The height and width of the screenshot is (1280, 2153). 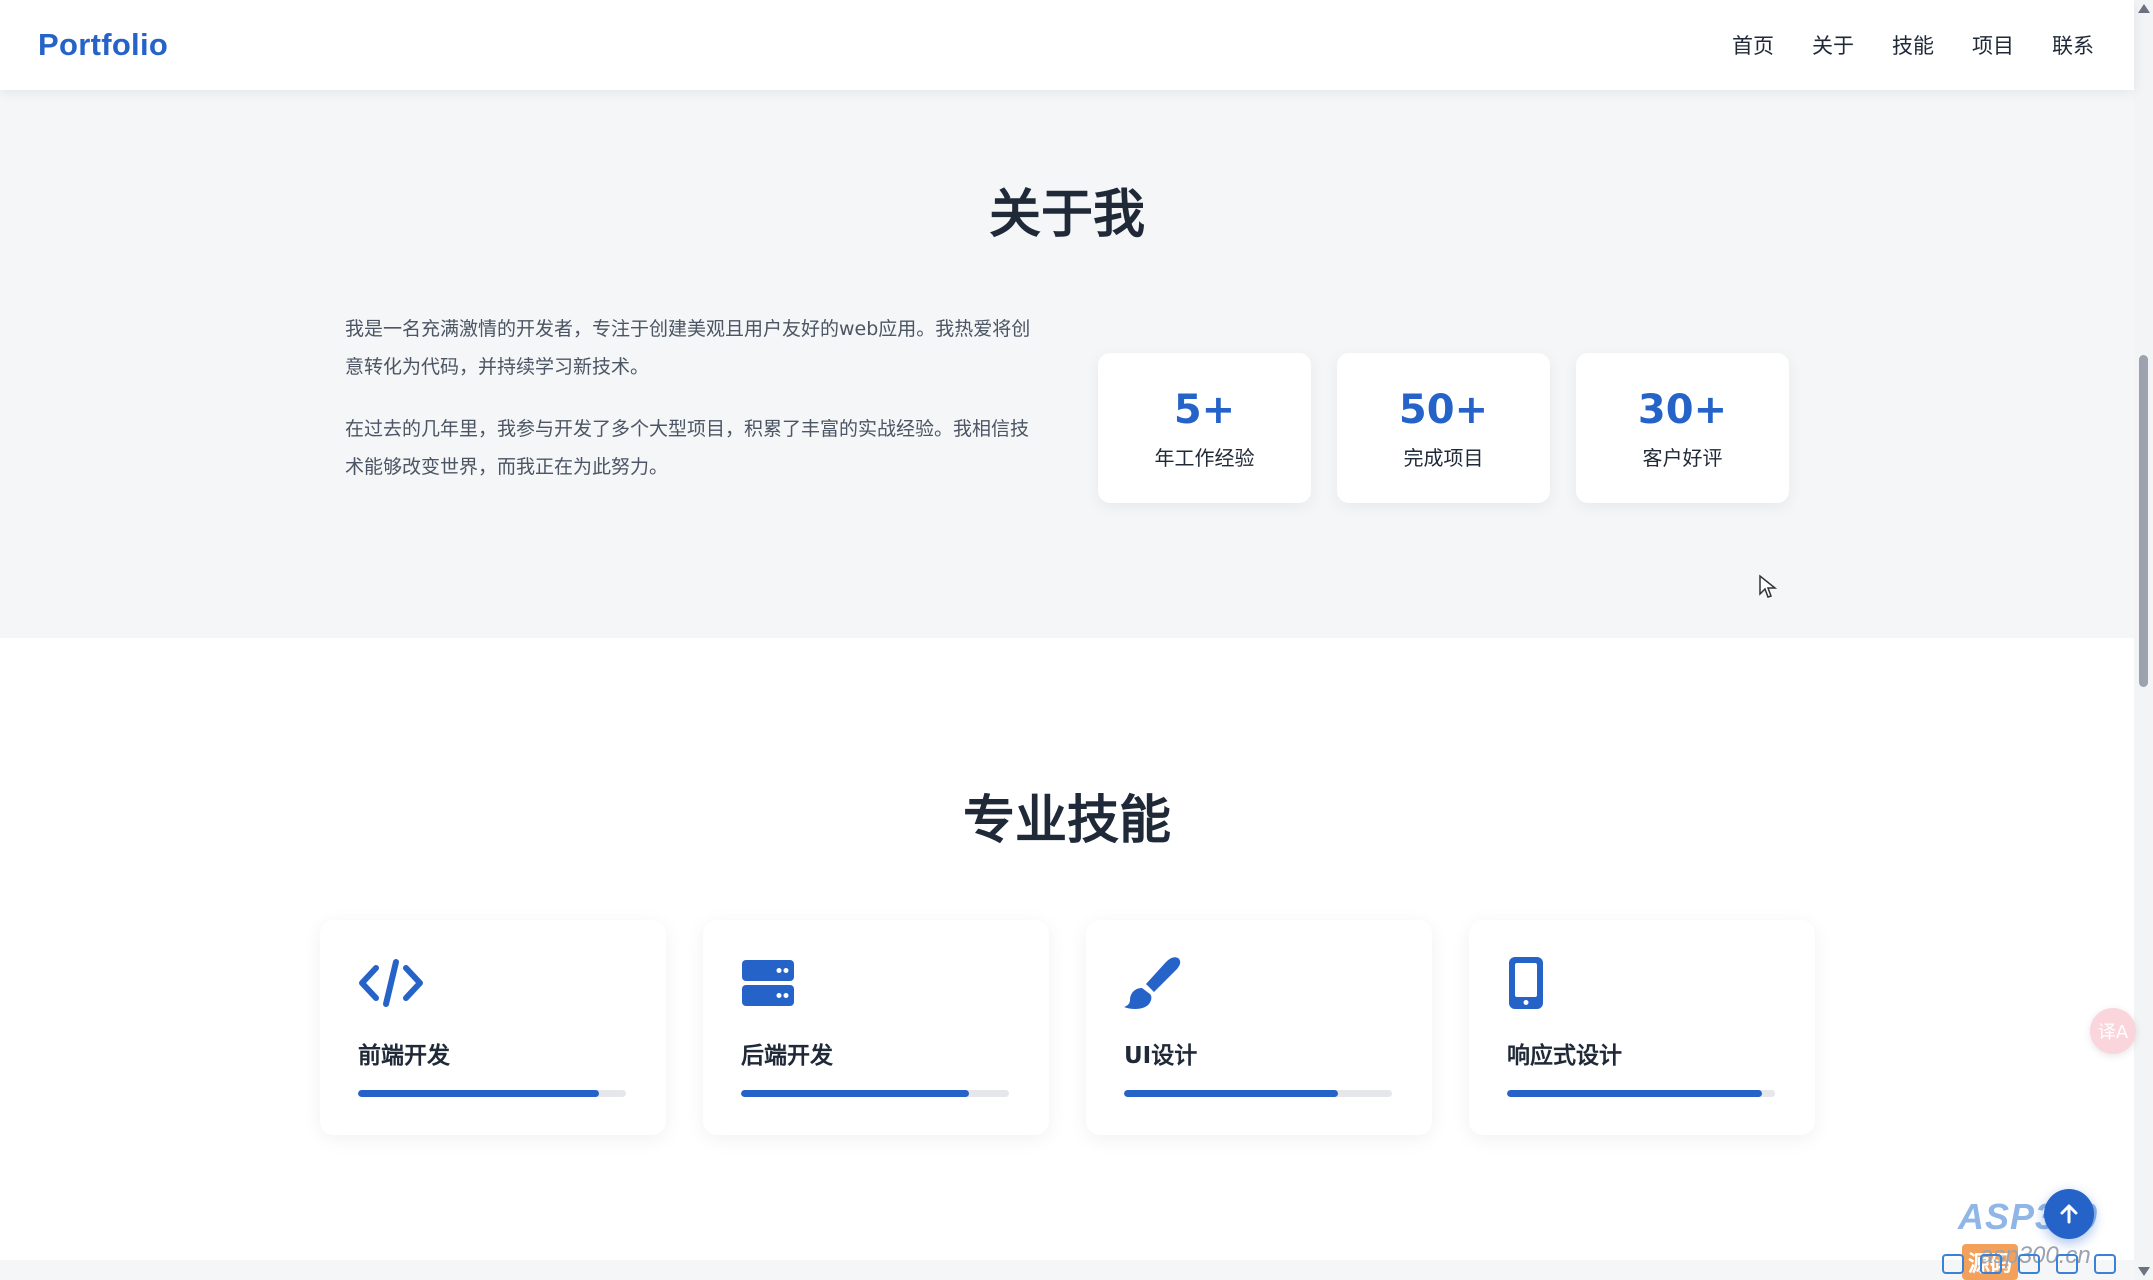 I want to click on back-to-top-button, so click(x=2069, y=1214).